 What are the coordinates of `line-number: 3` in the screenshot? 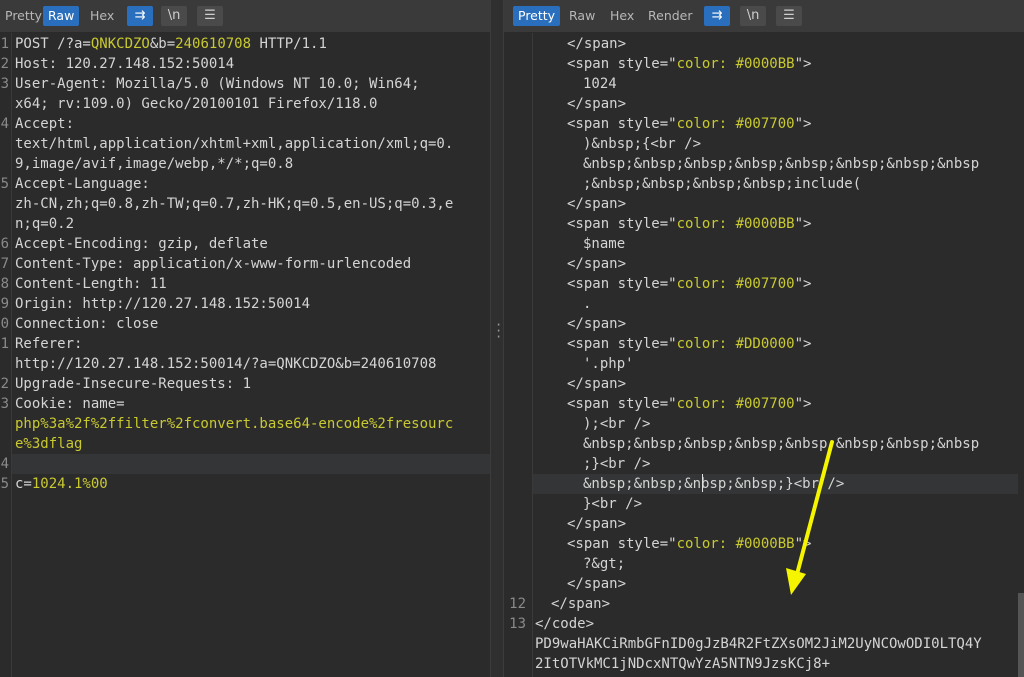 It's located at (4, 84).